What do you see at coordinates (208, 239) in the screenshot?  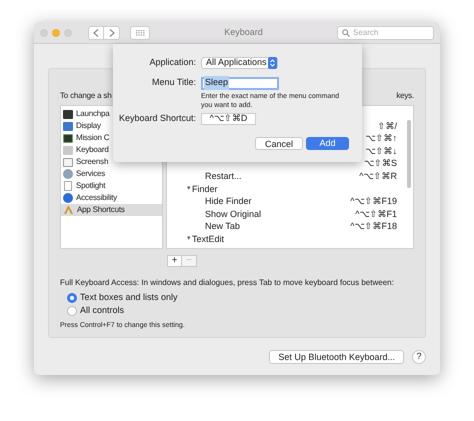 I see `group-name: TextEdit` at bounding box center [208, 239].